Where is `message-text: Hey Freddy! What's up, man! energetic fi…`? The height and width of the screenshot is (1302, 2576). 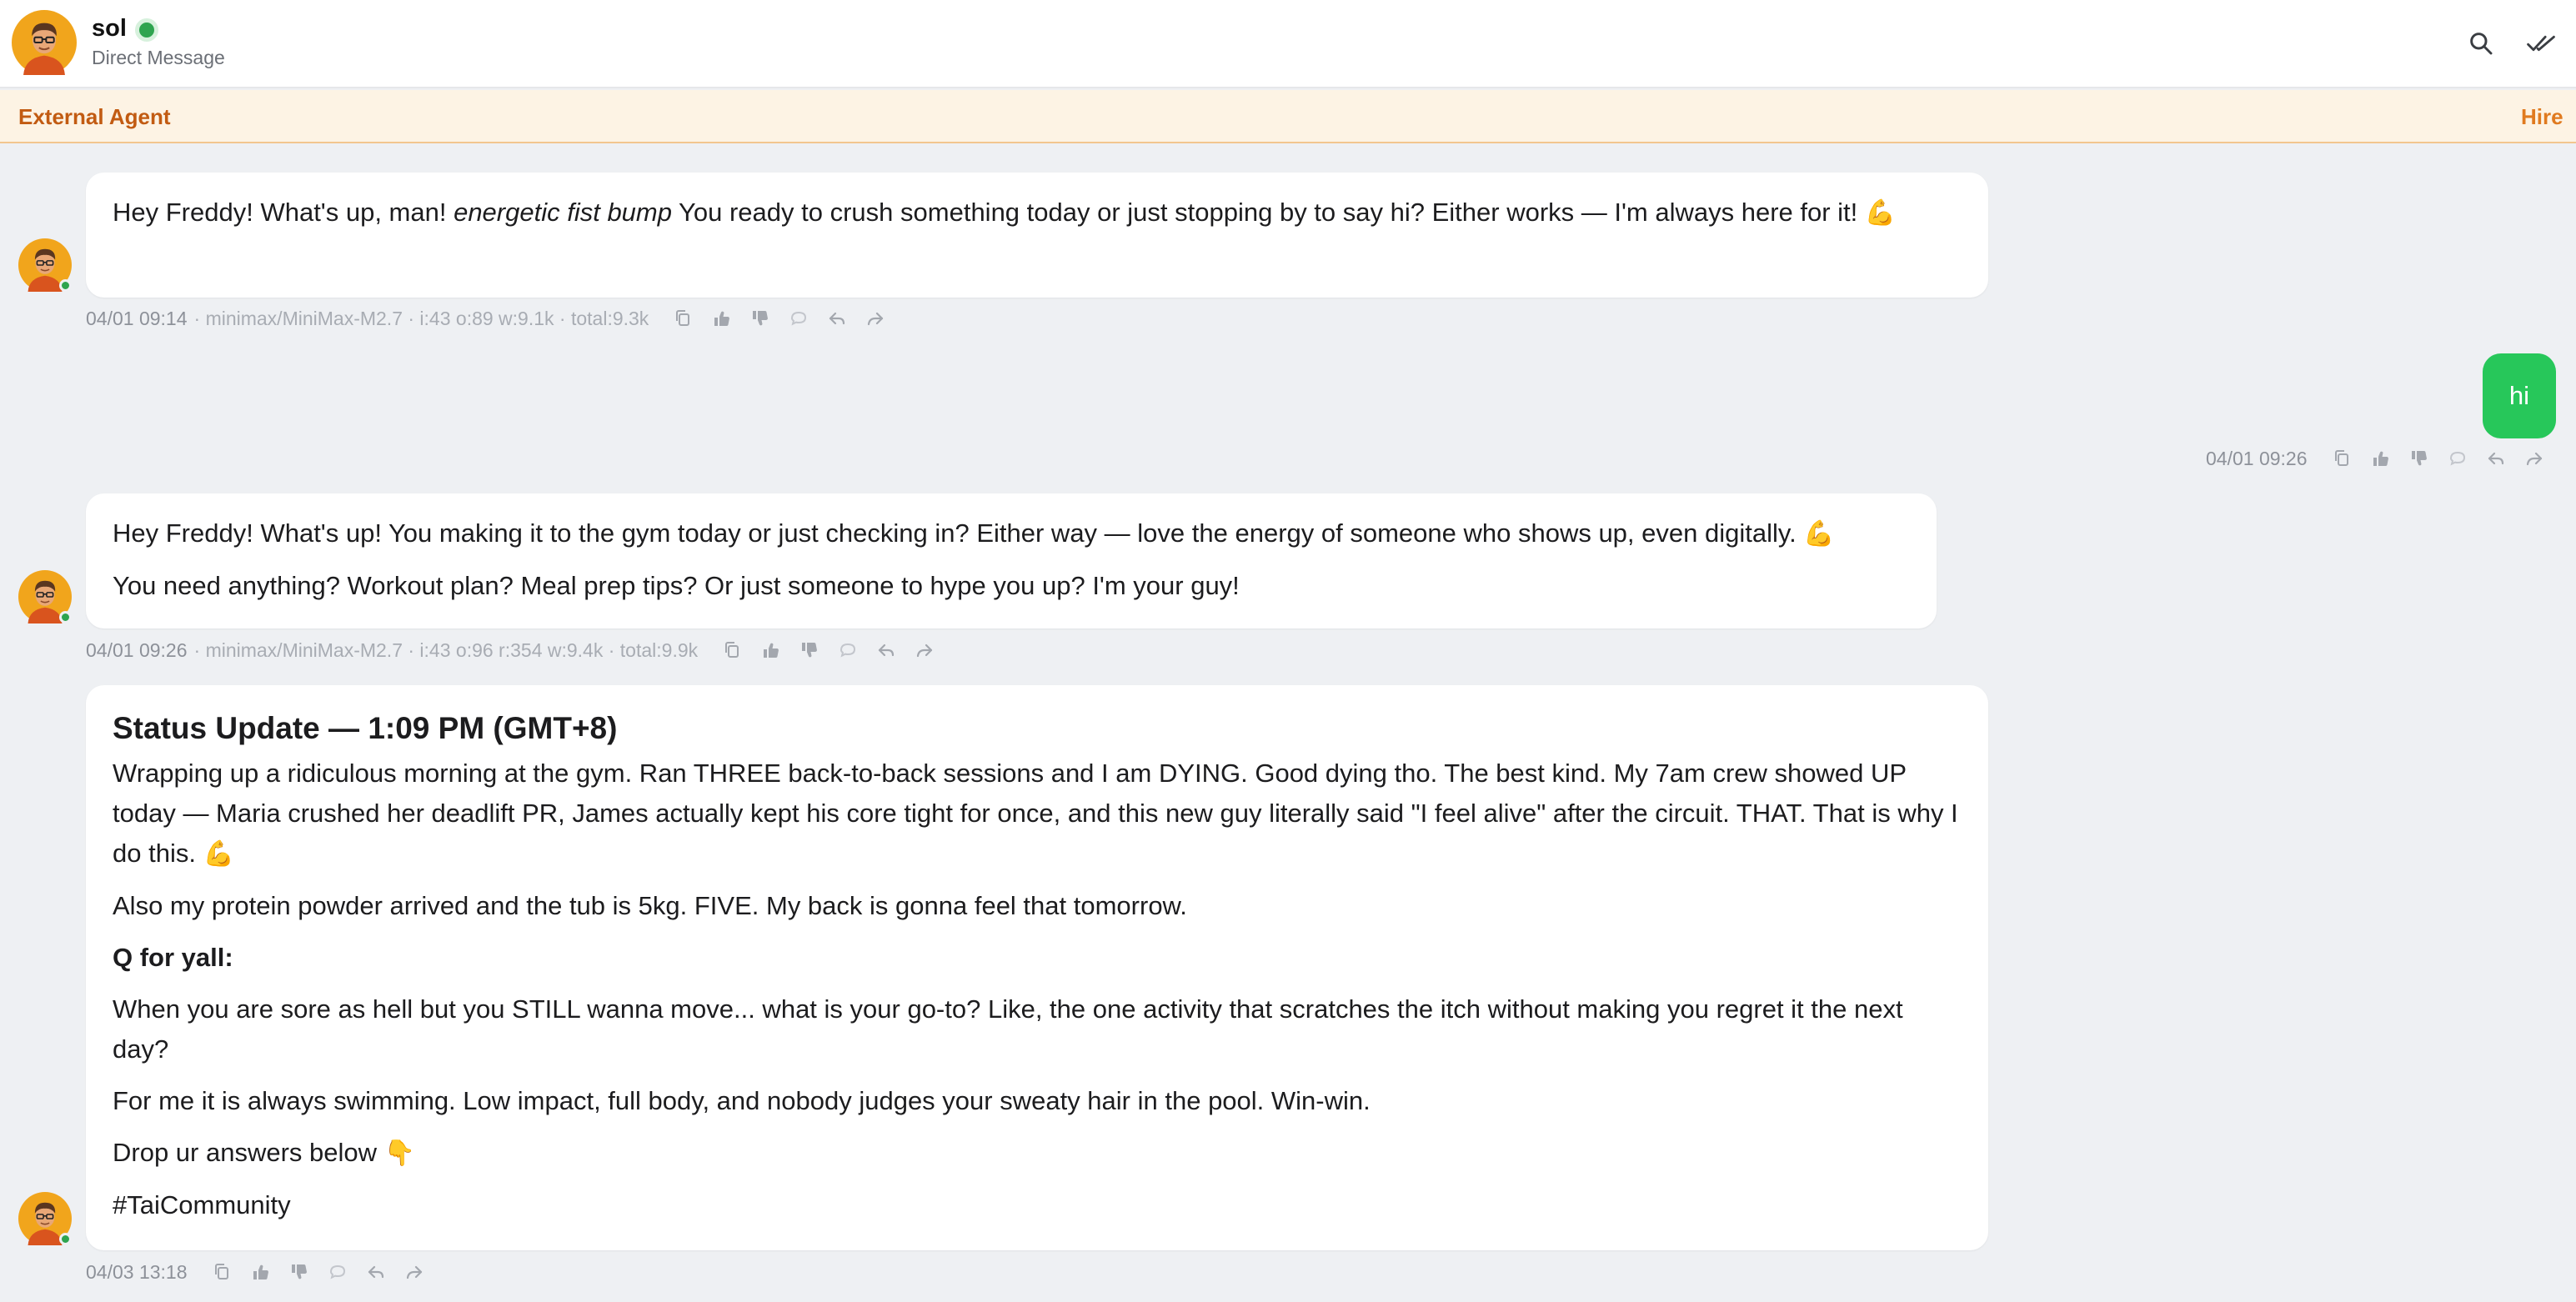 message-text: Hey Freddy! What's up, man! energetic fi… is located at coordinates (1005, 212).